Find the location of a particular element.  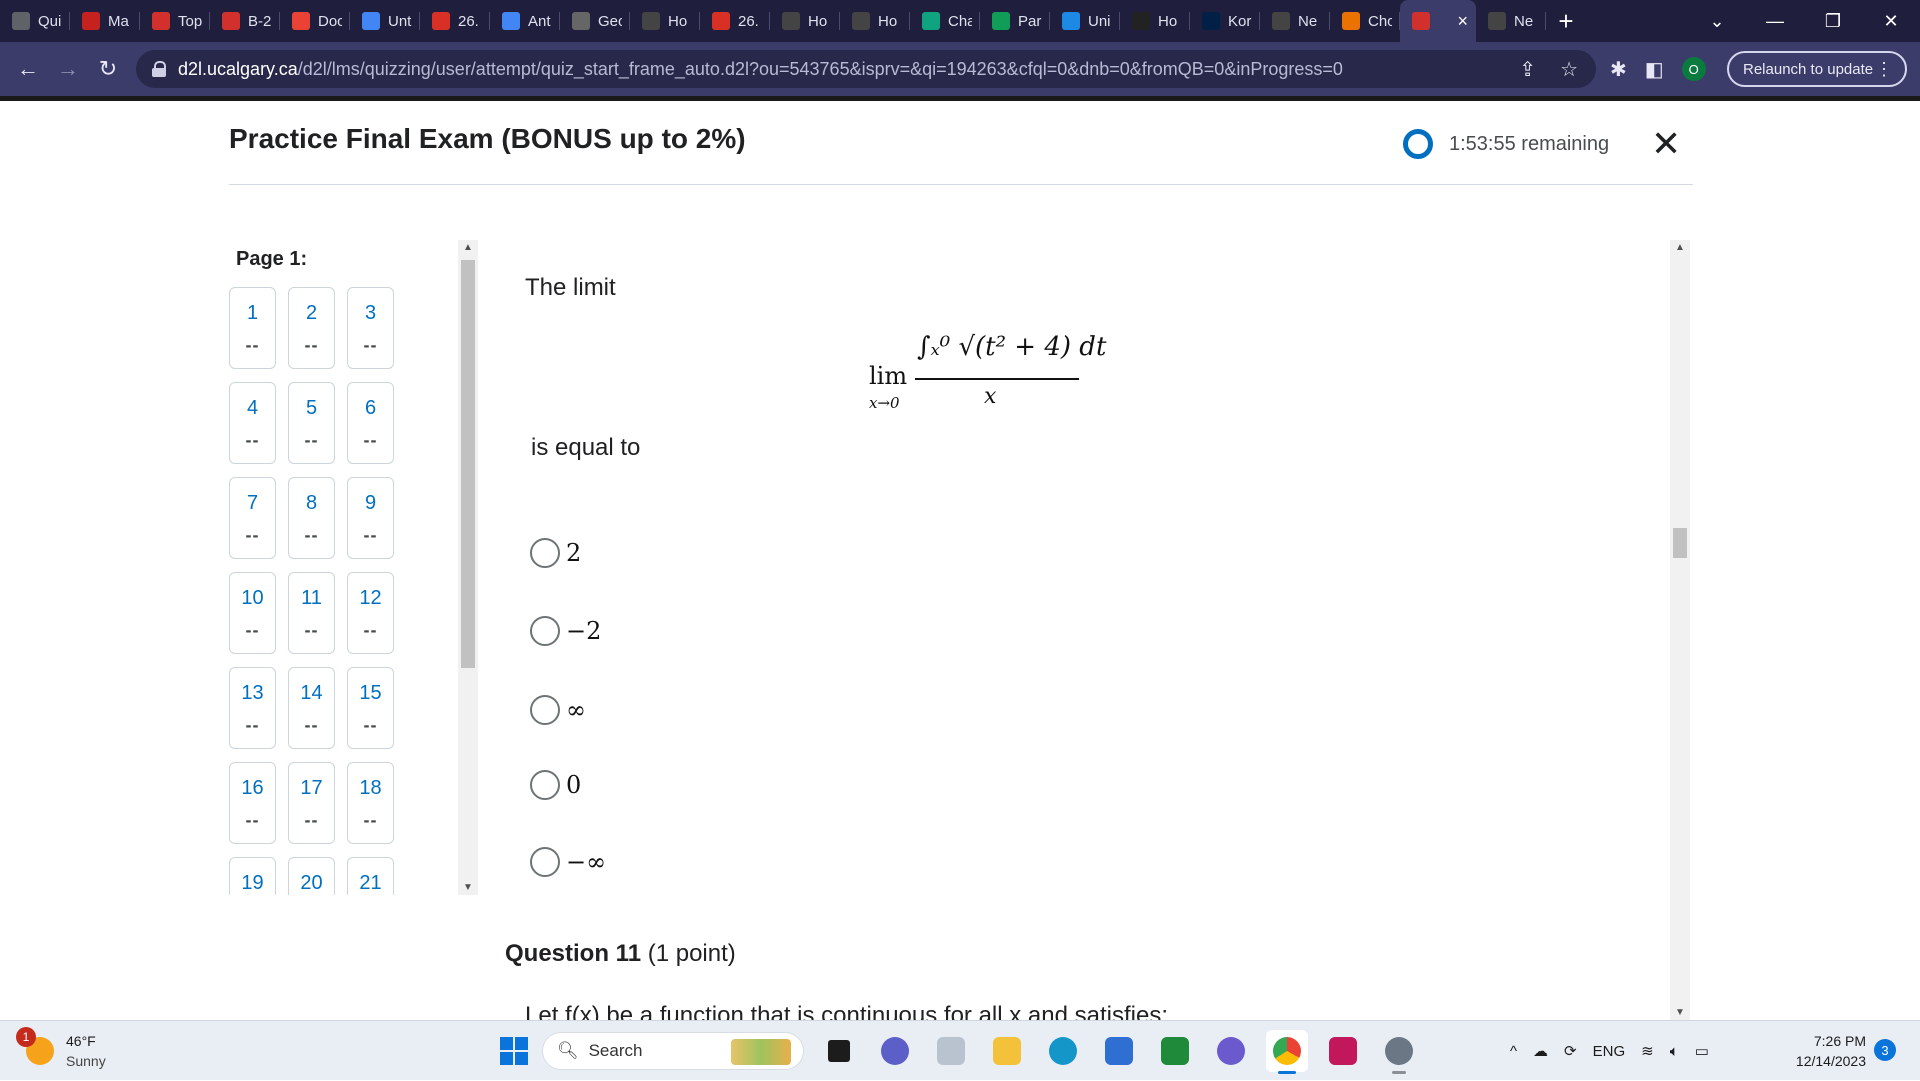

close-tab-icon: × is located at coordinates (1462, 21).